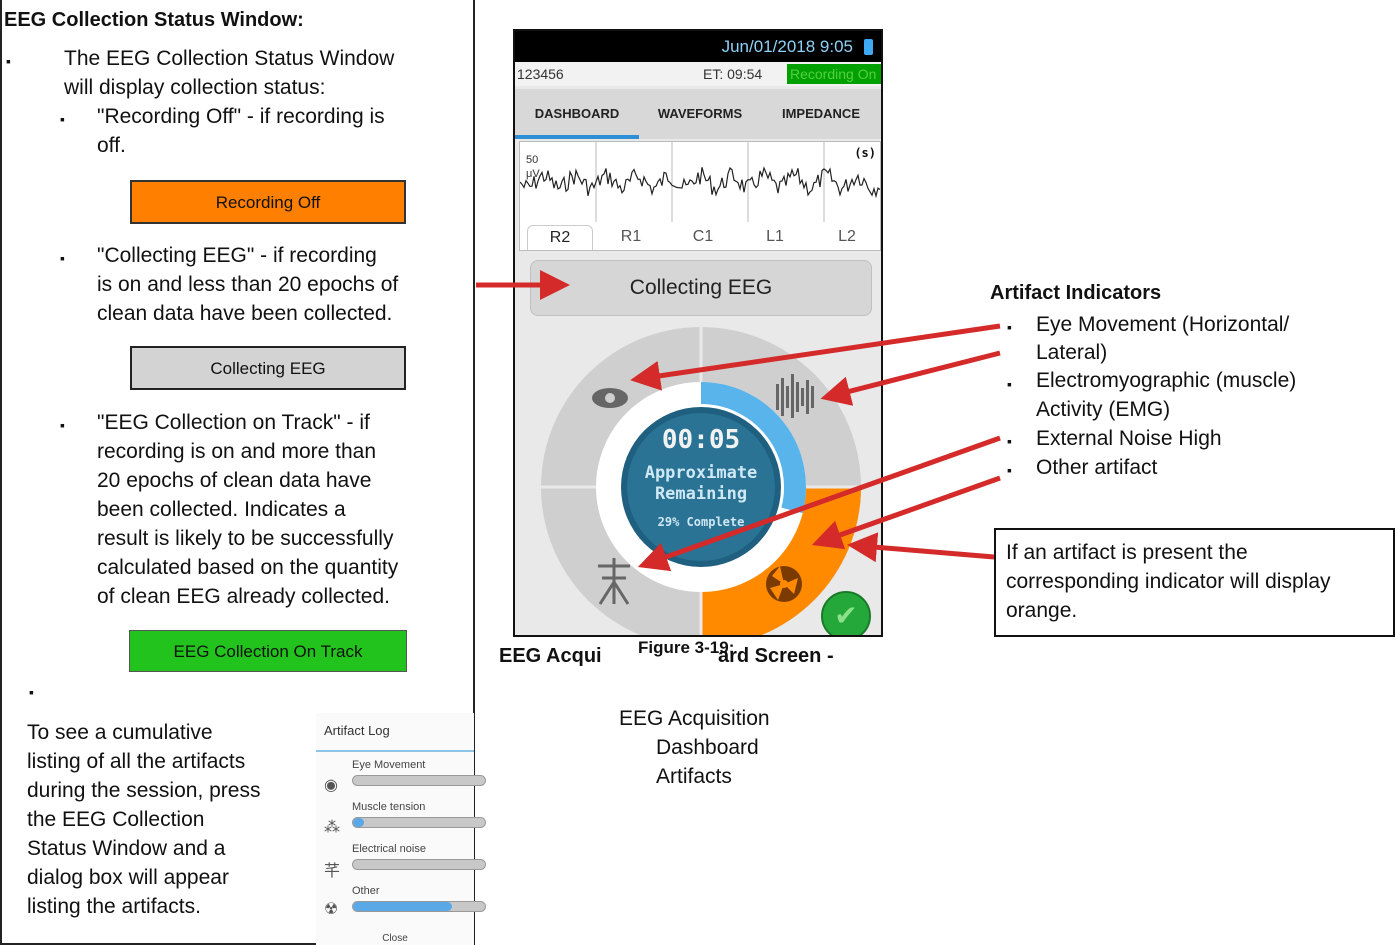 Image resolution: width=1395 pixels, height=945 pixels. What do you see at coordinates (847, 237) in the screenshot?
I see `channel-tab-l2: L2` at bounding box center [847, 237].